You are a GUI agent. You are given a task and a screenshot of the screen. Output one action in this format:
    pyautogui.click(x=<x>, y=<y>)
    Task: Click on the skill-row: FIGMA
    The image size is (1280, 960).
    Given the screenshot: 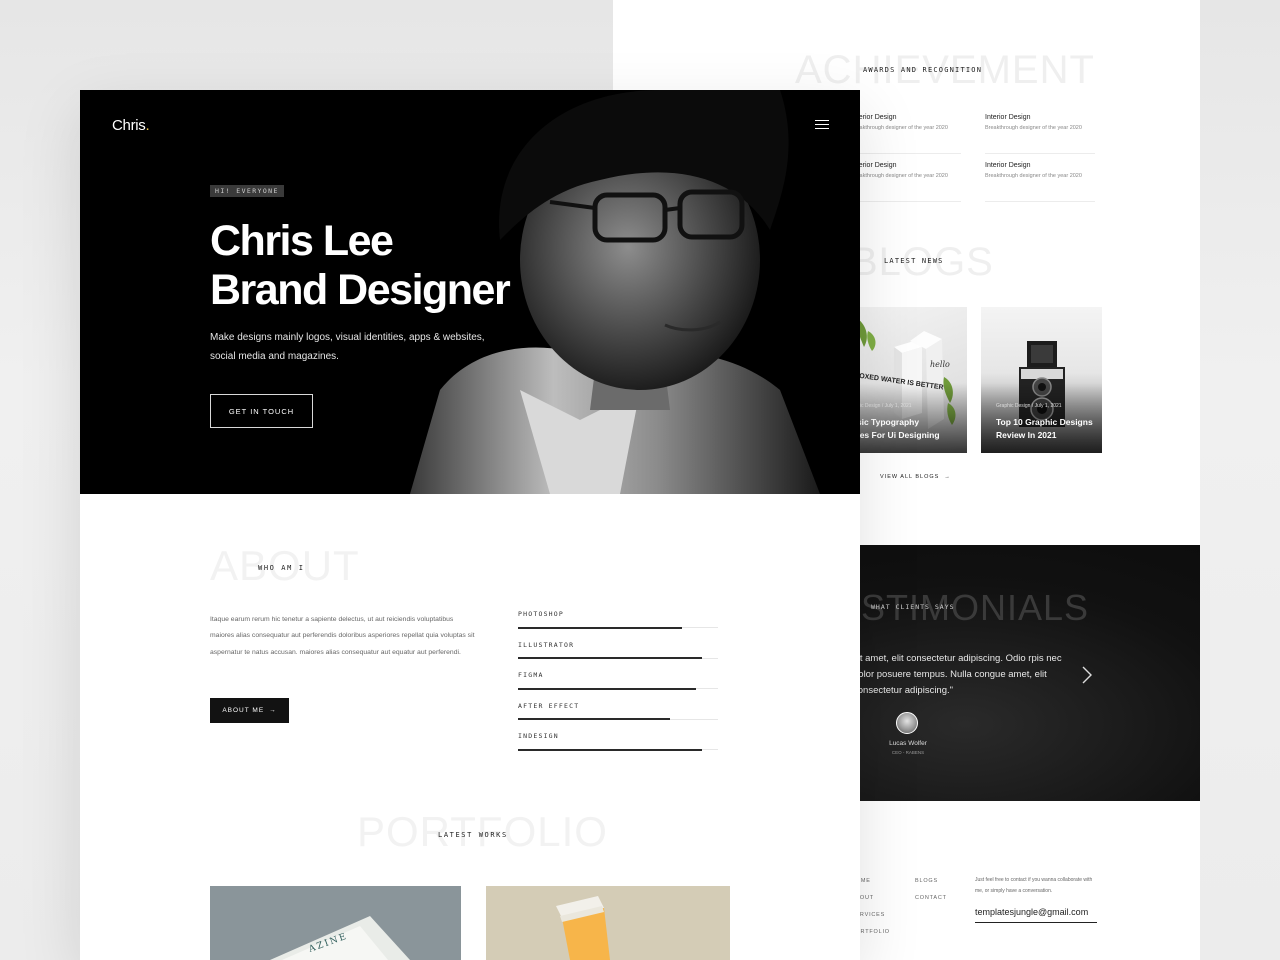 What is the action you would take?
    pyautogui.click(x=618, y=686)
    